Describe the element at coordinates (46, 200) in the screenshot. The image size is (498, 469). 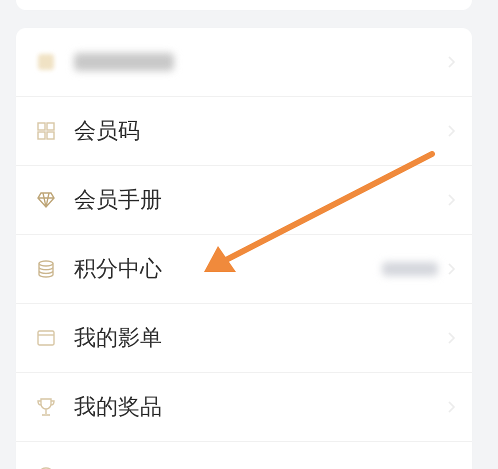
I see `diamond-icon` at that location.